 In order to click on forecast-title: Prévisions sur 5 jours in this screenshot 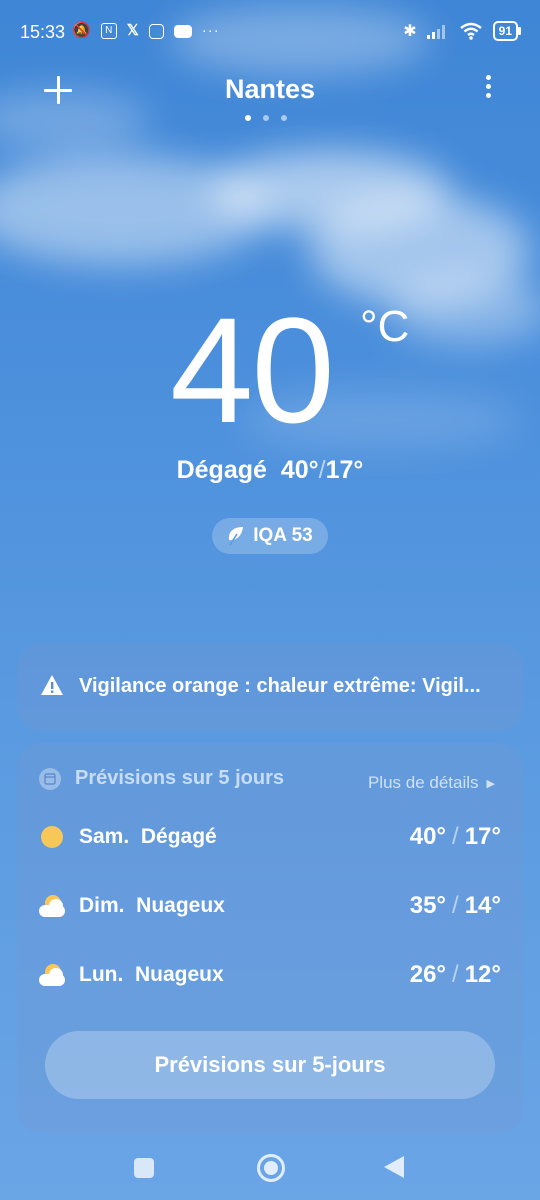, I will do `click(179, 778)`.